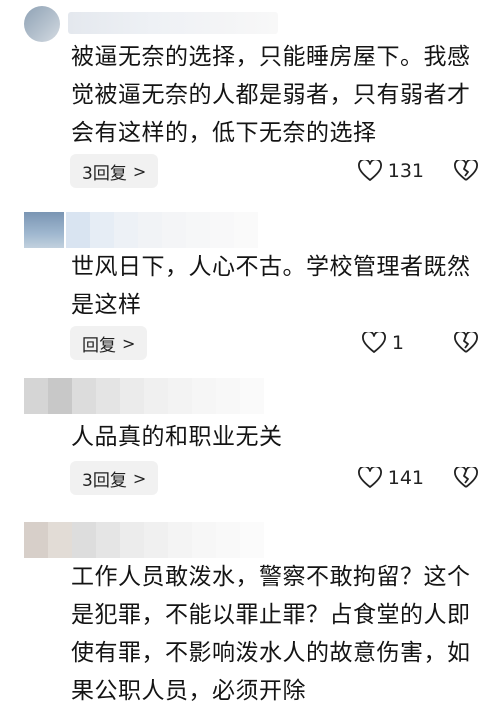 The image size is (500, 710). I want to click on comment-line: 使有罪，不影响泼水人的故意伤害，如, so click(271, 653).